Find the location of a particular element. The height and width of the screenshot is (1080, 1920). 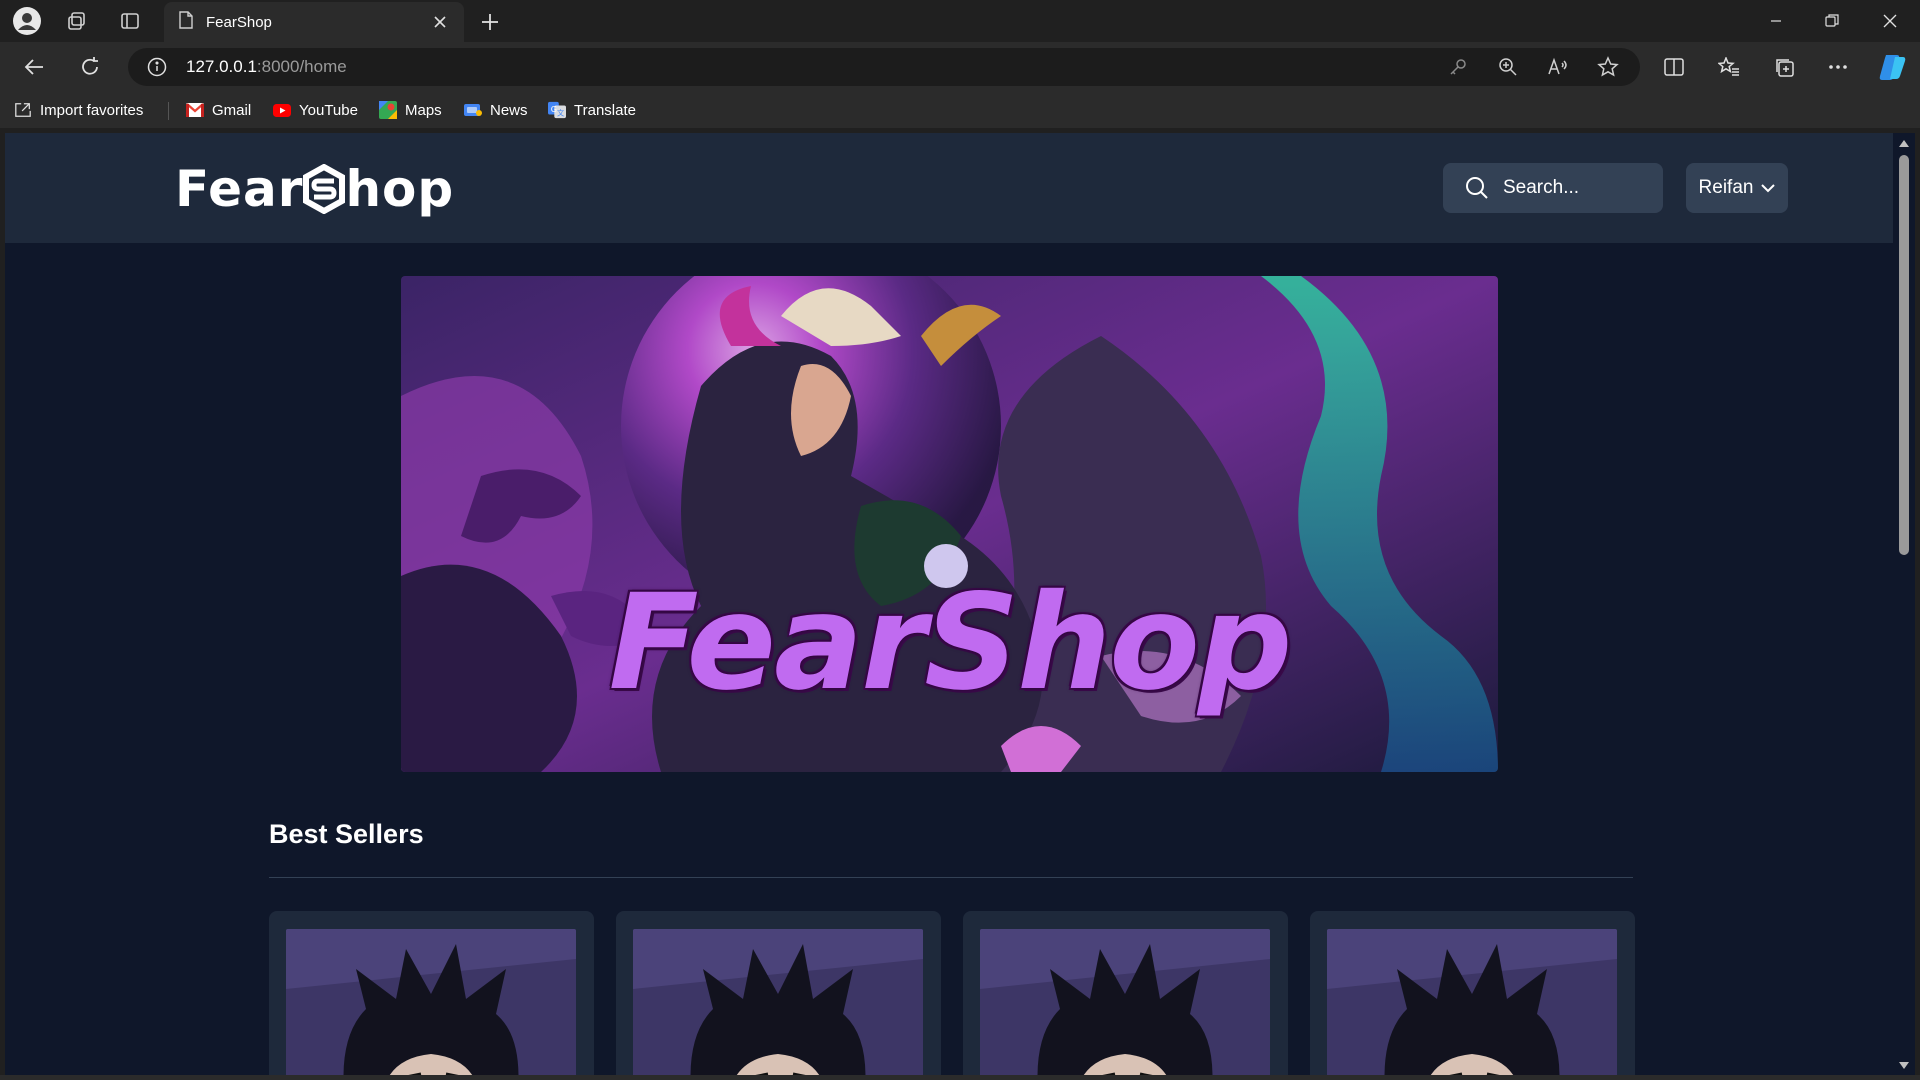

user-menu-button: Reifan is located at coordinates (1737, 188).